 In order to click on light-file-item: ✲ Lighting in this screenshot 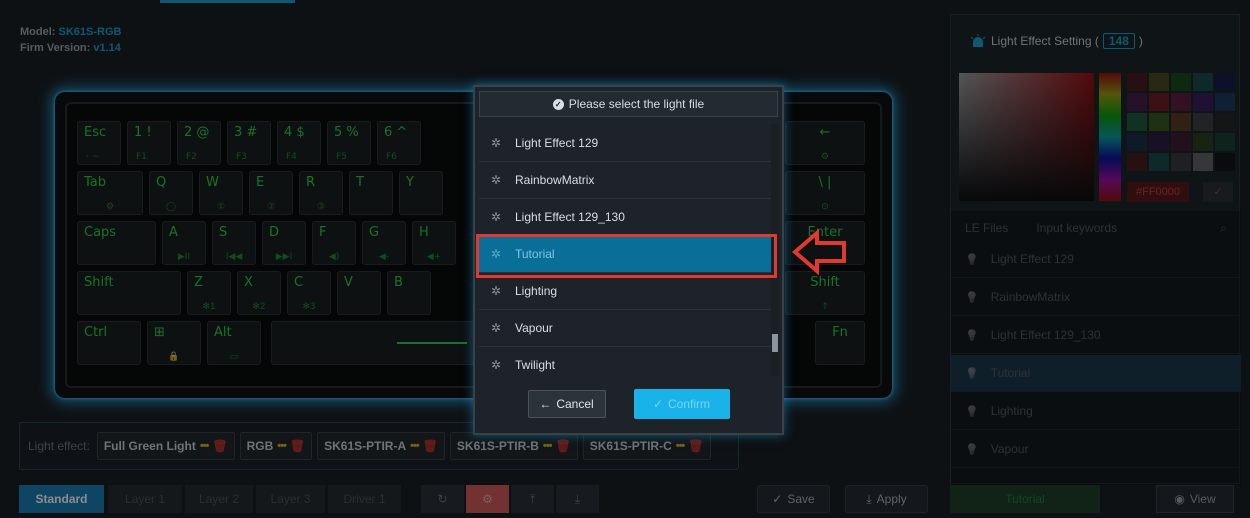, I will do `click(627, 291)`.